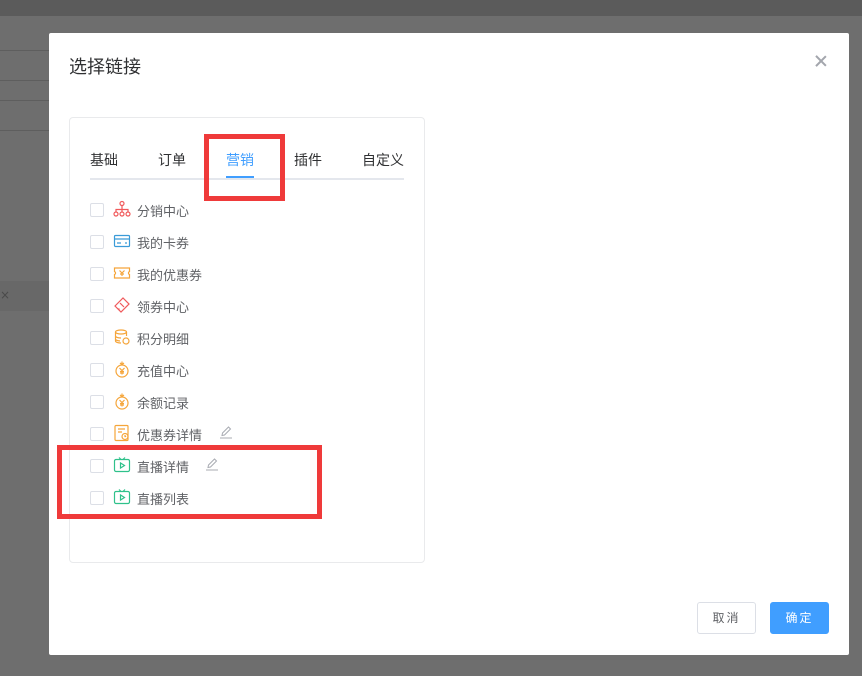 The height and width of the screenshot is (676, 862). Describe the element at coordinates (163, 308) in the screenshot. I see `item-label: 领券中心` at that location.